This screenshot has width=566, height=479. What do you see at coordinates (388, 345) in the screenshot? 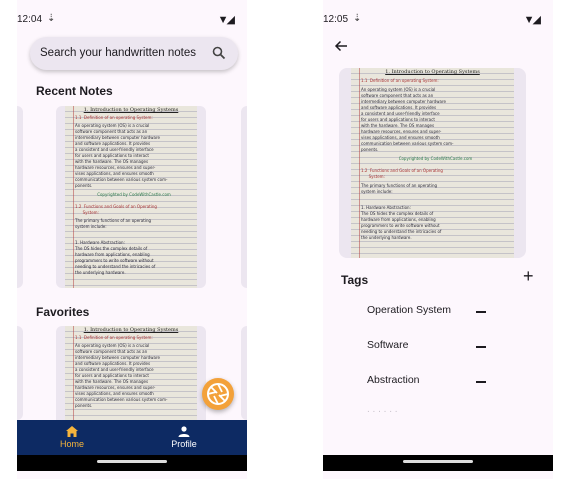
I see `tag-label: Software` at bounding box center [388, 345].